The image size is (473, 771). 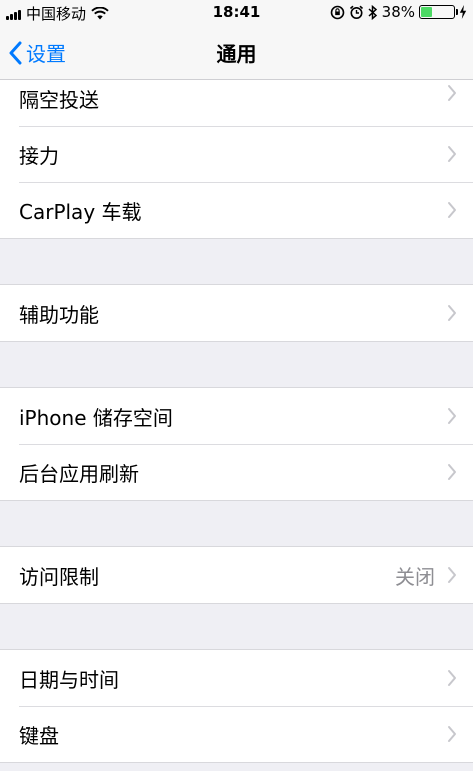 What do you see at coordinates (59, 576) in the screenshot?
I see `settings-row-label: 访问限制` at bounding box center [59, 576].